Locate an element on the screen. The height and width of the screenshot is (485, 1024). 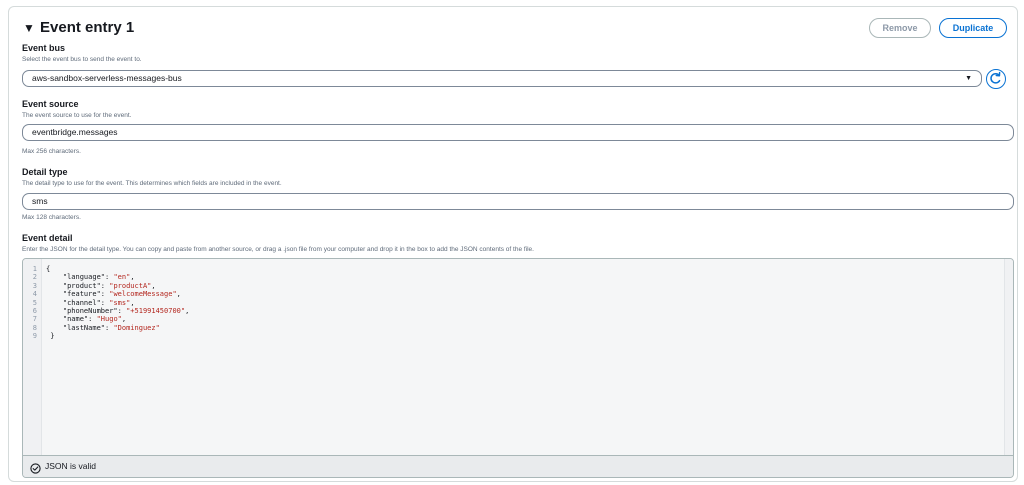
json-brace: { is located at coordinates (48, 269).